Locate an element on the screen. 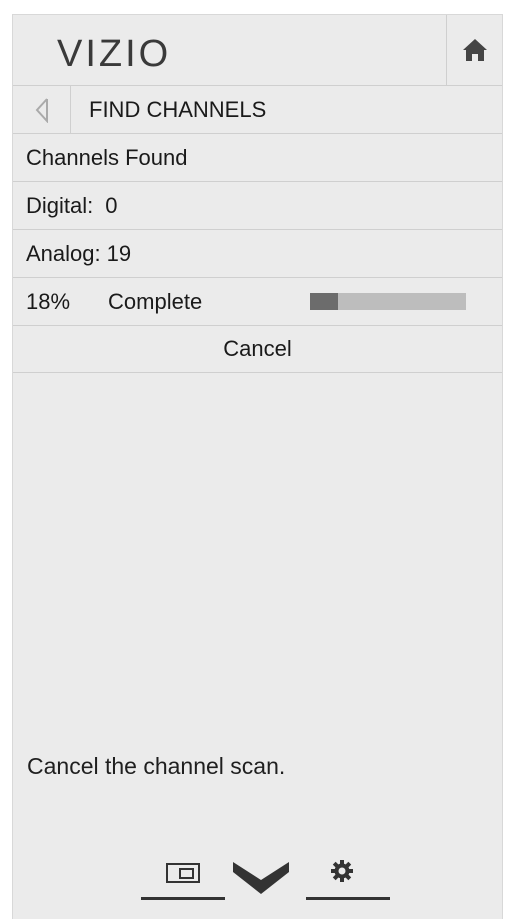 The width and height of the screenshot is (516, 919). picture-underline is located at coordinates (183, 898).